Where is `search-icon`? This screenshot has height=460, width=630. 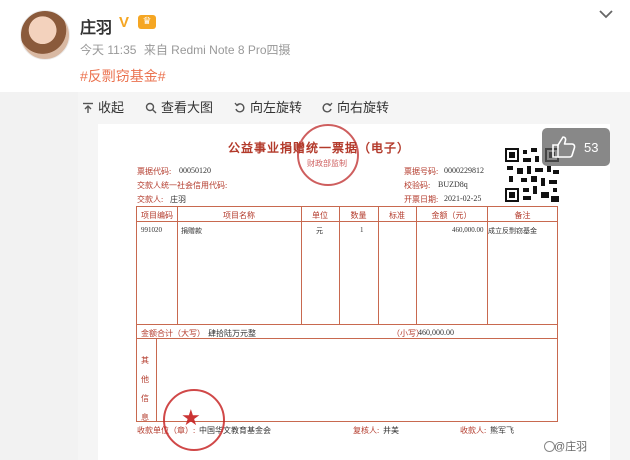 search-icon is located at coordinates (151, 108).